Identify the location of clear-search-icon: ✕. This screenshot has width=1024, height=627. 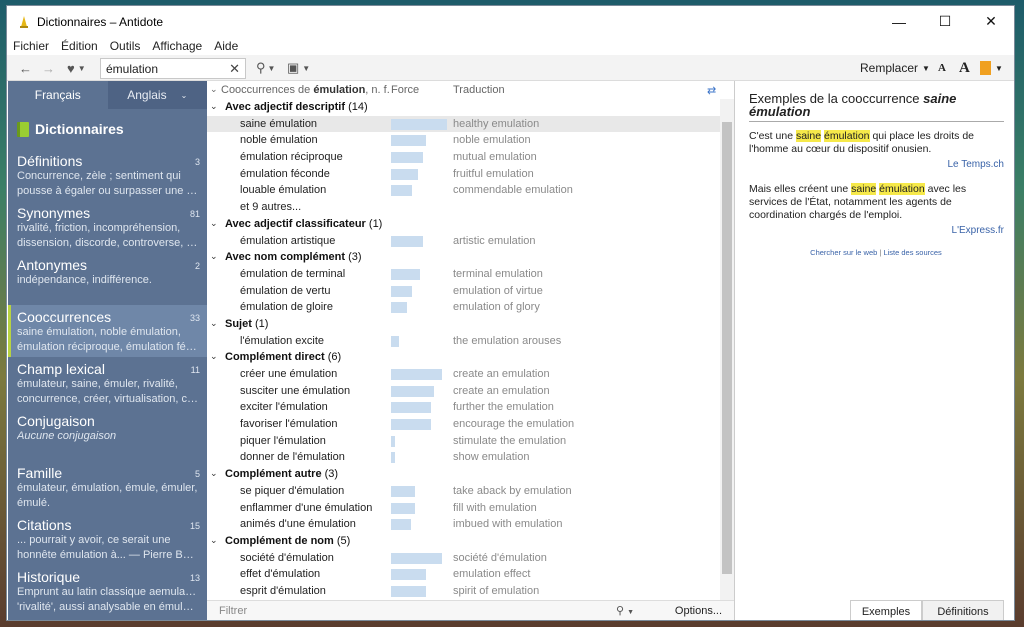
(234, 69).